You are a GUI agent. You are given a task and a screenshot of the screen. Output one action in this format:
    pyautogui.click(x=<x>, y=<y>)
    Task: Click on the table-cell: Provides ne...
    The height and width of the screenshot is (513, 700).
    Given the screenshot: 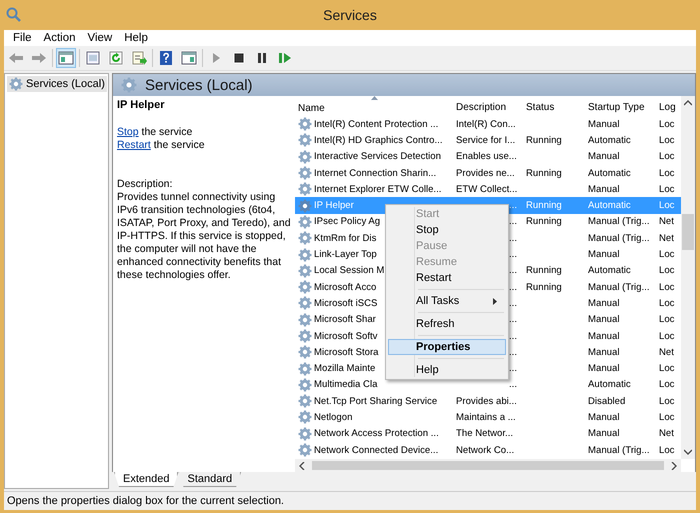 What is the action you would take?
    pyautogui.click(x=485, y=173)
    